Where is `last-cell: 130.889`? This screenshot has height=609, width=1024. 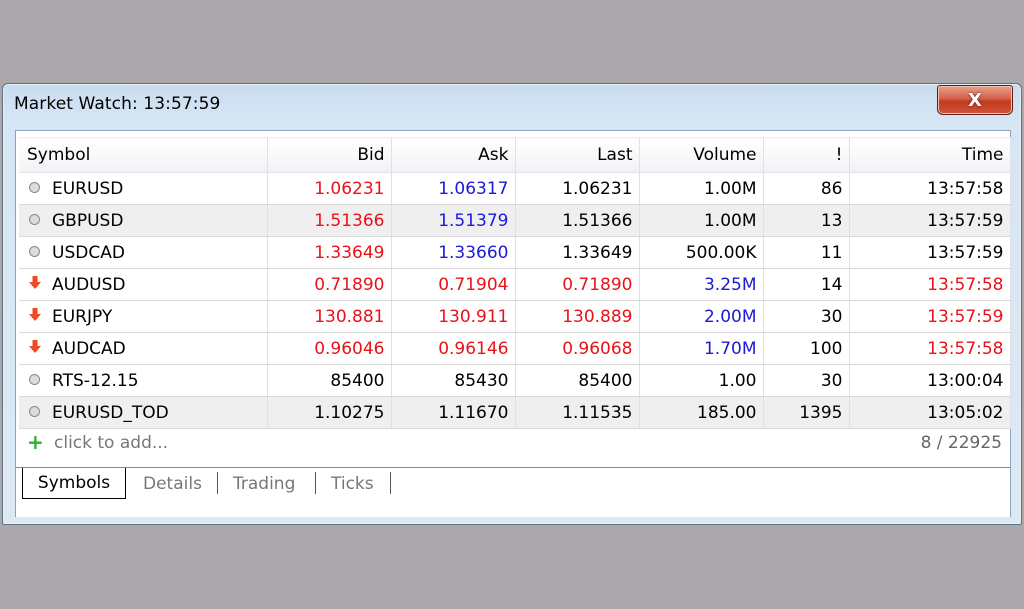
last-cell: 130.889 is located at coordinates (577, 316).